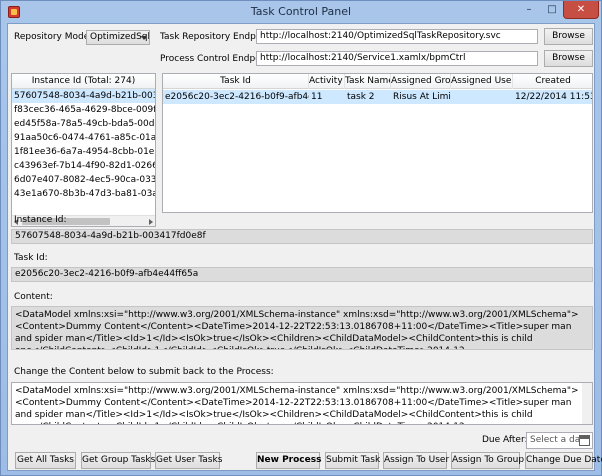 The image size is (602, 476). What do you see at coordinates (482, 81) in the screenshot?
I see `column-header-assigned-user: Assigned User` at bounding box center [482, 81].